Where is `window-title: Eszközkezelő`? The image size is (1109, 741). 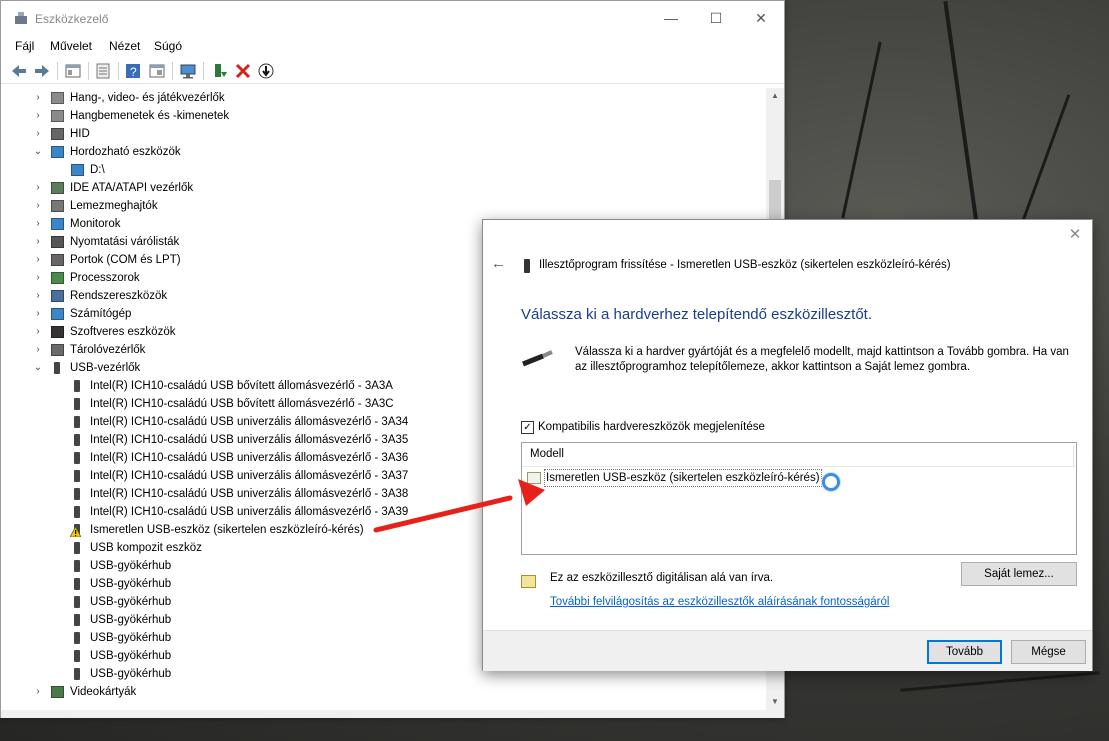 window-title: Eszközkezelő is located at coordinates (72, 19).